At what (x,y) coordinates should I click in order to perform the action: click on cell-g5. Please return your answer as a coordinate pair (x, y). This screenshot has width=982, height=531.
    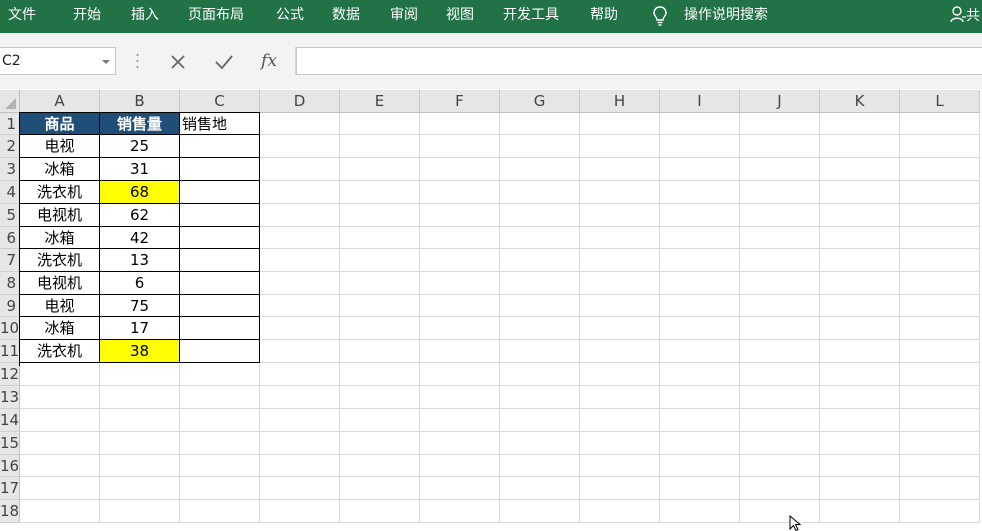
    Looking at the image, I should click on (540, 215).